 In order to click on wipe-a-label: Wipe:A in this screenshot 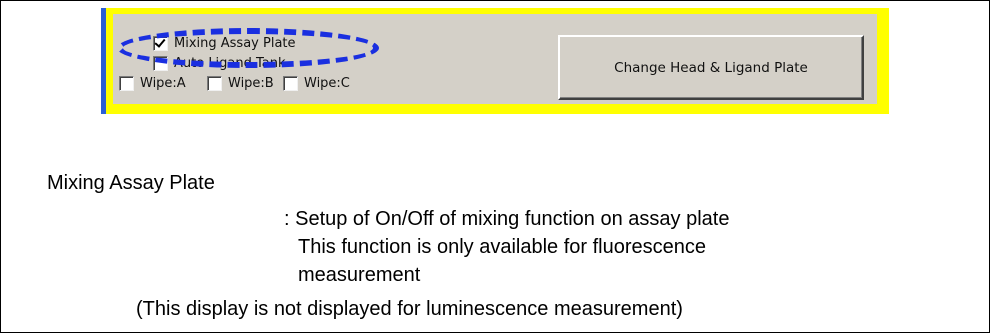, I will do `click(163, 83)`.